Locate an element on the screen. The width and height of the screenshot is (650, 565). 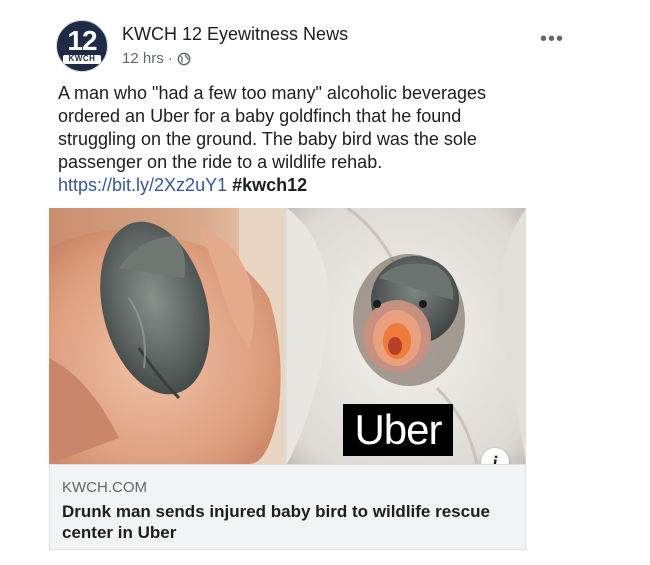
post-timestamp: 12 hrs is located at coordinates (143, 58).